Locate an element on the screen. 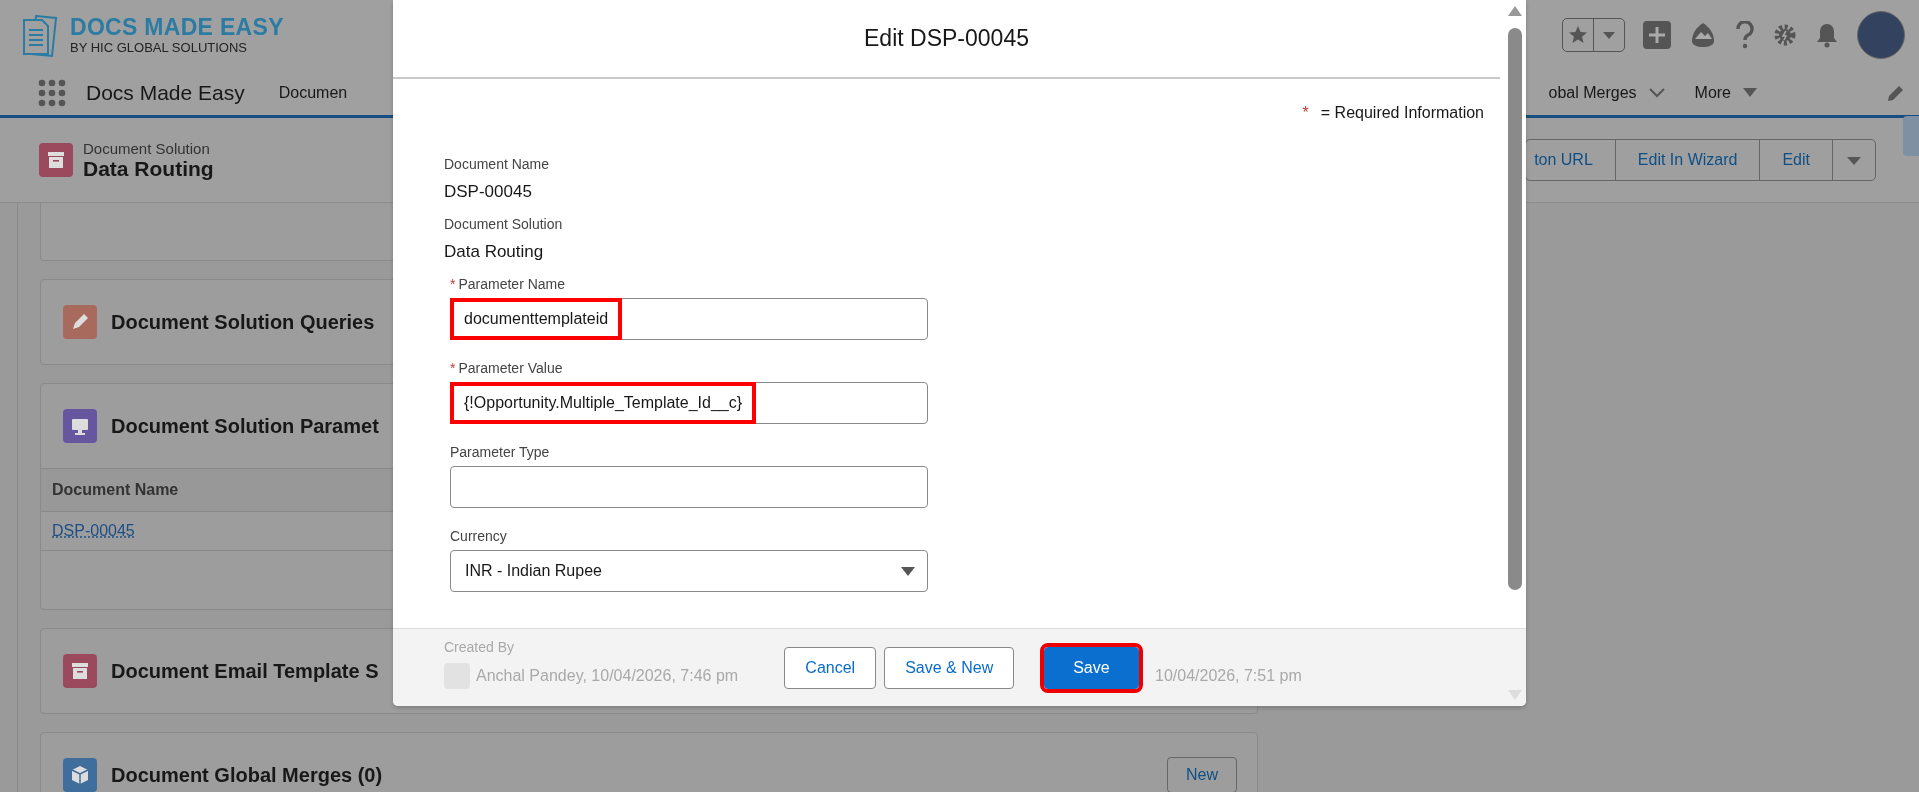 This screenshot has height=792, width=1919. field-value: {!Opportunity.Multiple_Template_Id__c} is located at coordinates (603, 403).